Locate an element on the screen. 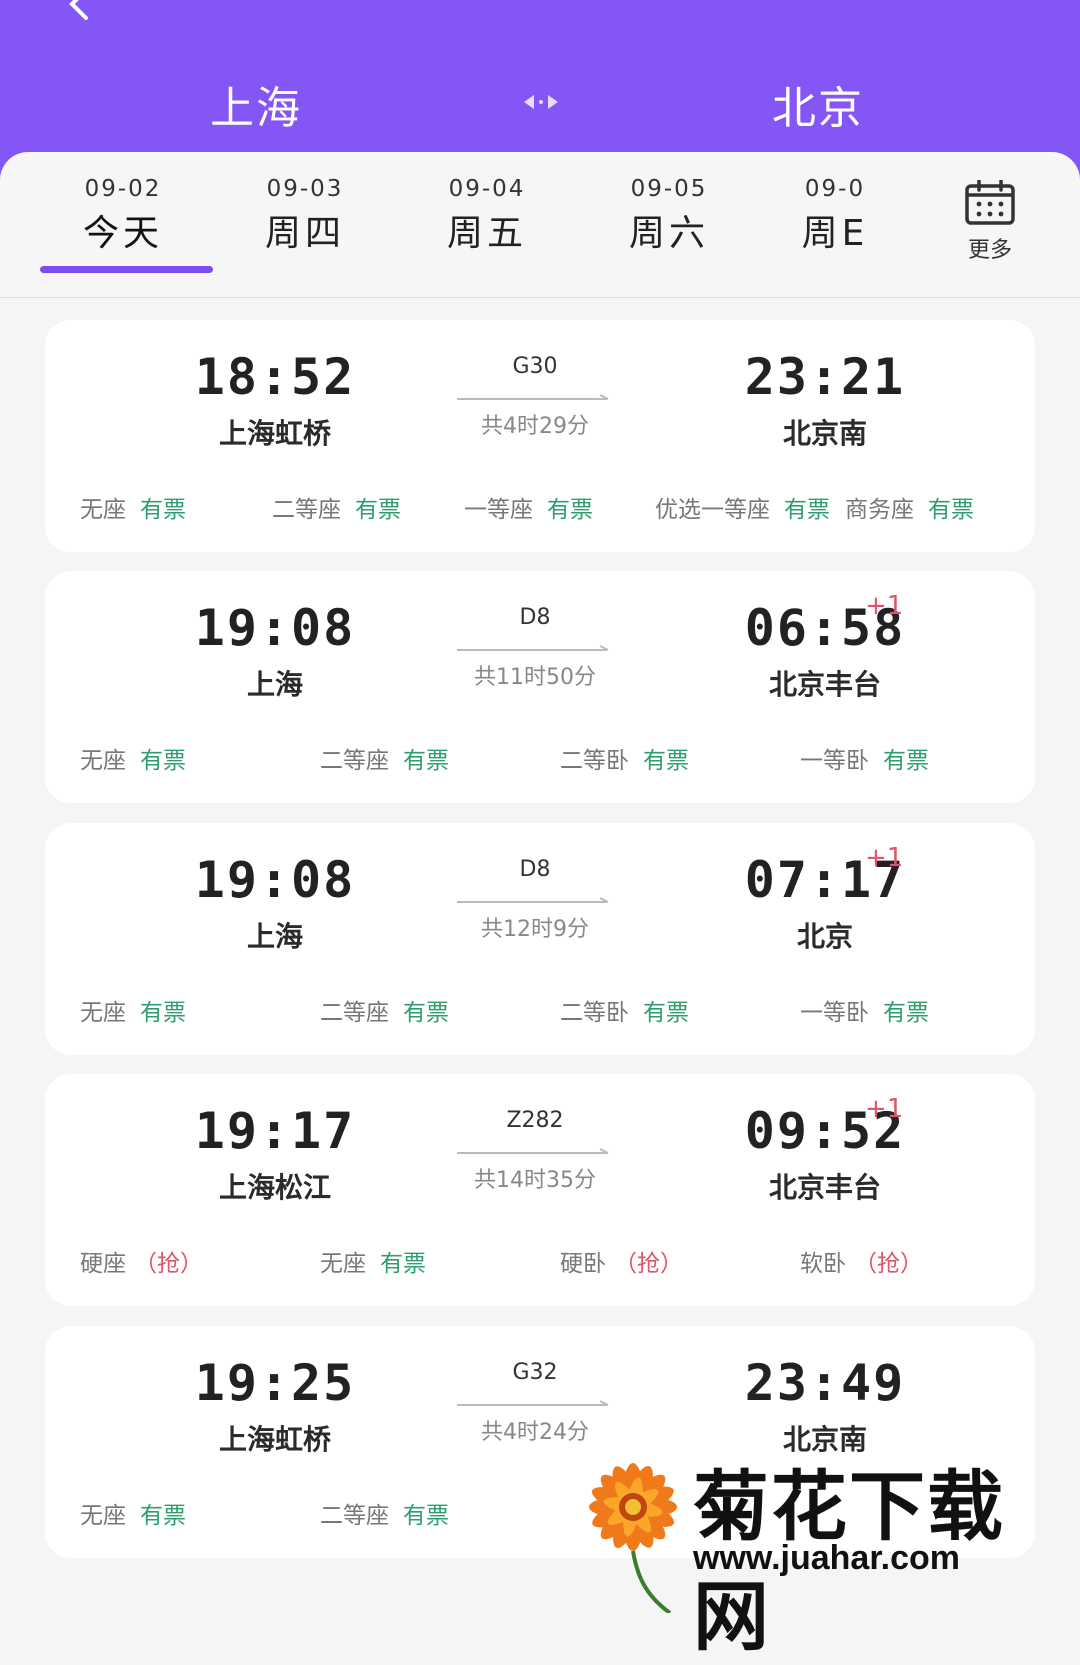 This screenshot has height=1665, width=1080. seat-availability-row: 硬座 （抢） 无座 有票 硬卧 （抢） 软卧 （抢） is located at coordinates (540, 1264).